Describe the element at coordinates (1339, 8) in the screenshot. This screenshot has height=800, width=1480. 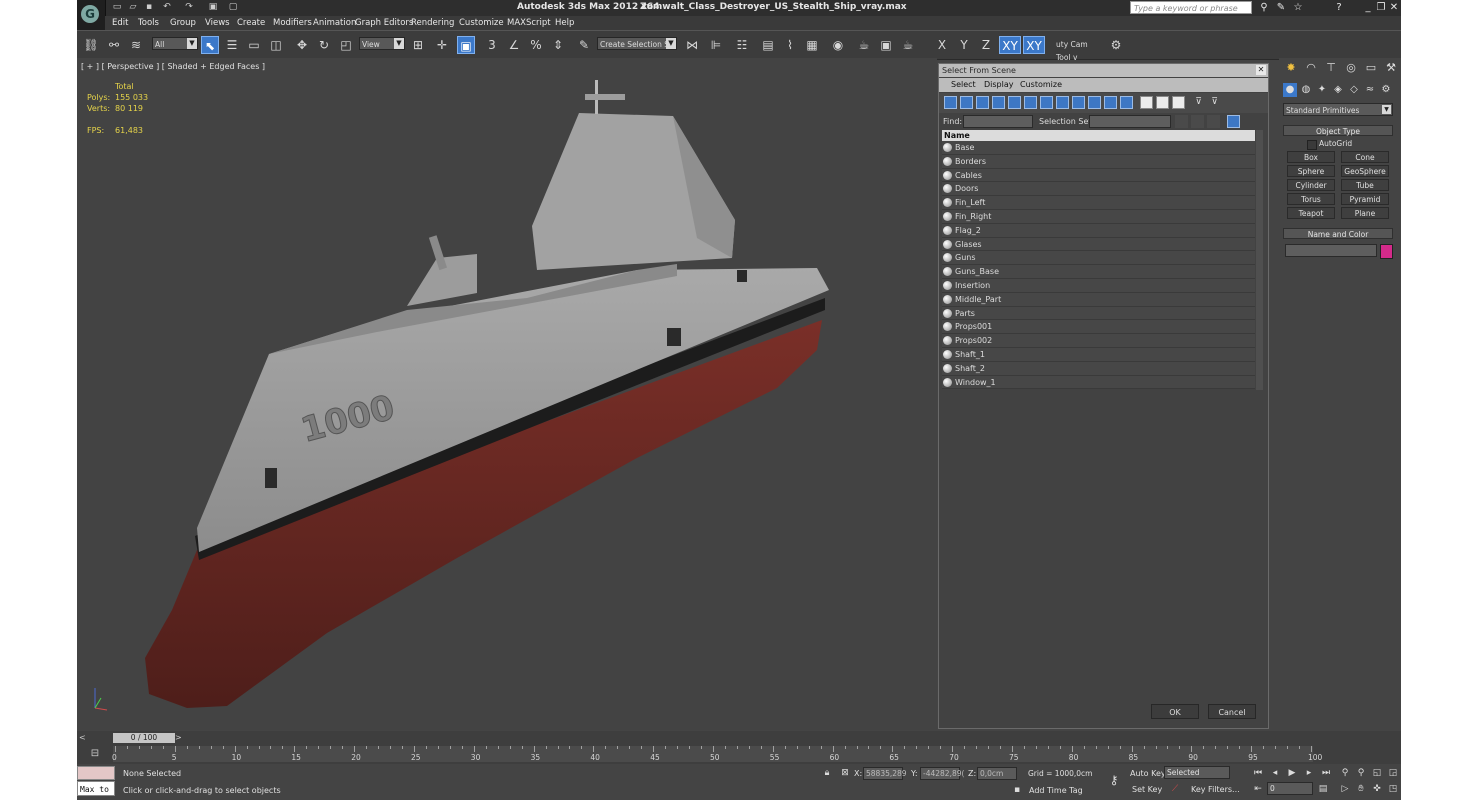
I see `help-icon: ?` at that location.